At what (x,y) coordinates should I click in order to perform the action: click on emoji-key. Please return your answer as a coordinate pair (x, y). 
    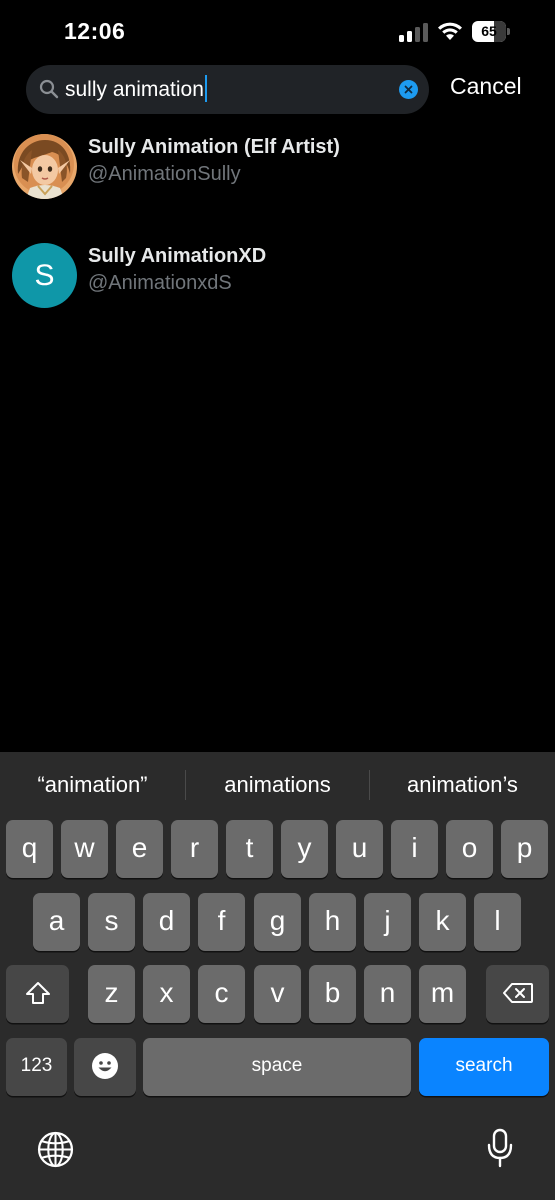
    Looking at the image, I should click on (105, 1067).